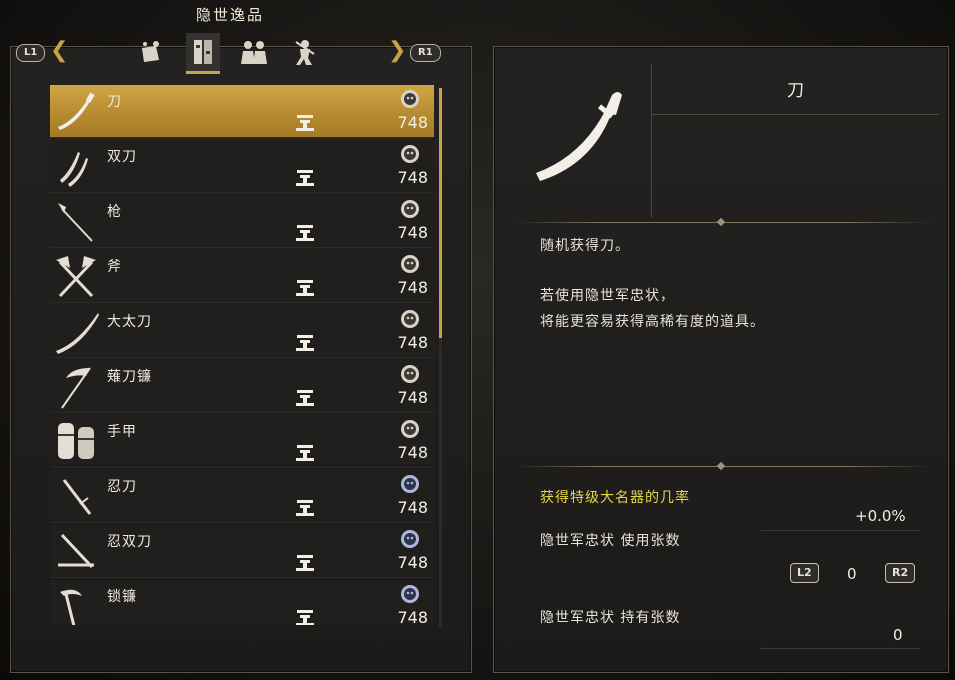 The image size is (955, 680). I want to click on switchglaive-icon, so click(76, 388).